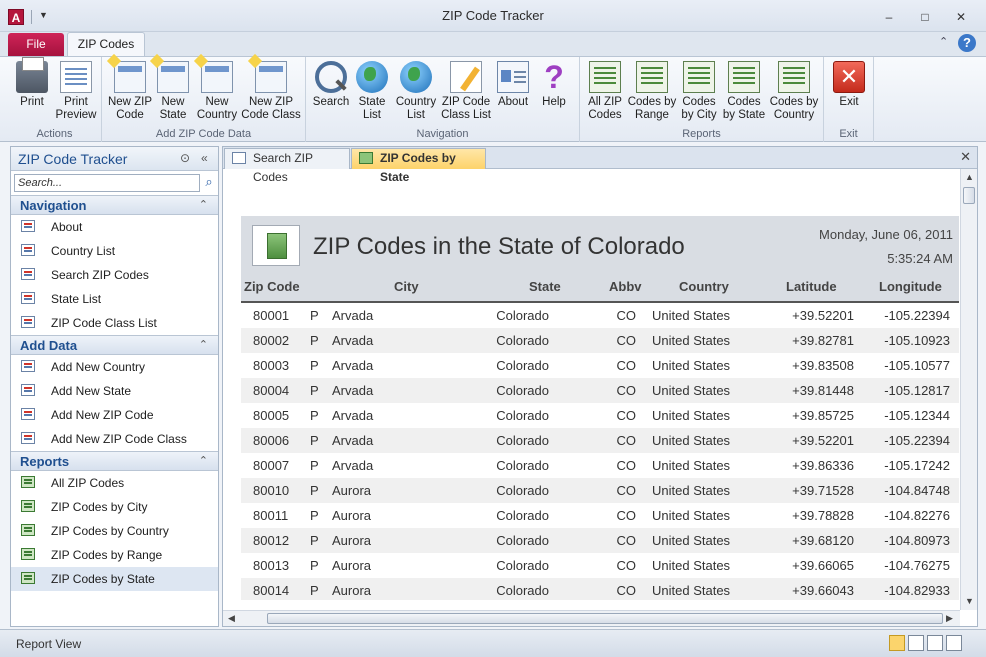 This screenshot has height=657, width=986. What do you see at coordinates (98, 367) in the screenshot?
I see `nav-item-label: Add New Country` at bounding box center [98, 367].